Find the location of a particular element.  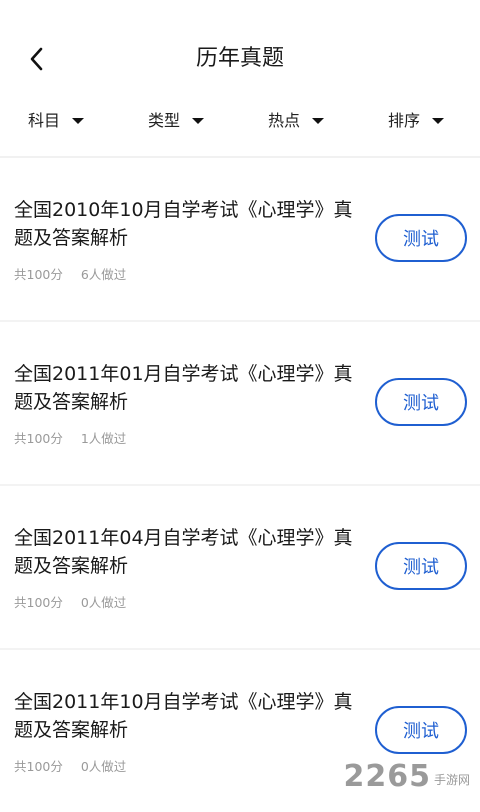

exam-meta: 共100分 6人做过 is located at coordinates (70, 273).